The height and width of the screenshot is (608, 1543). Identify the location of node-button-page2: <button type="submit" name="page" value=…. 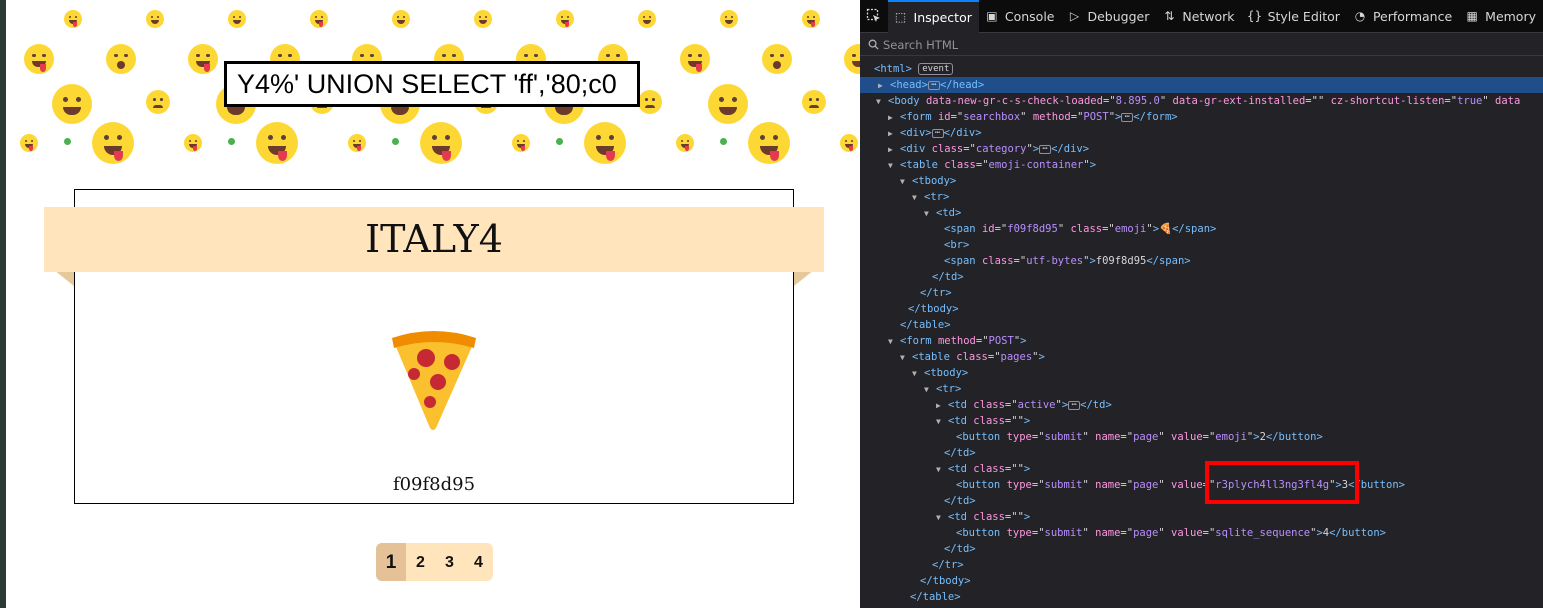
(1201, 437).